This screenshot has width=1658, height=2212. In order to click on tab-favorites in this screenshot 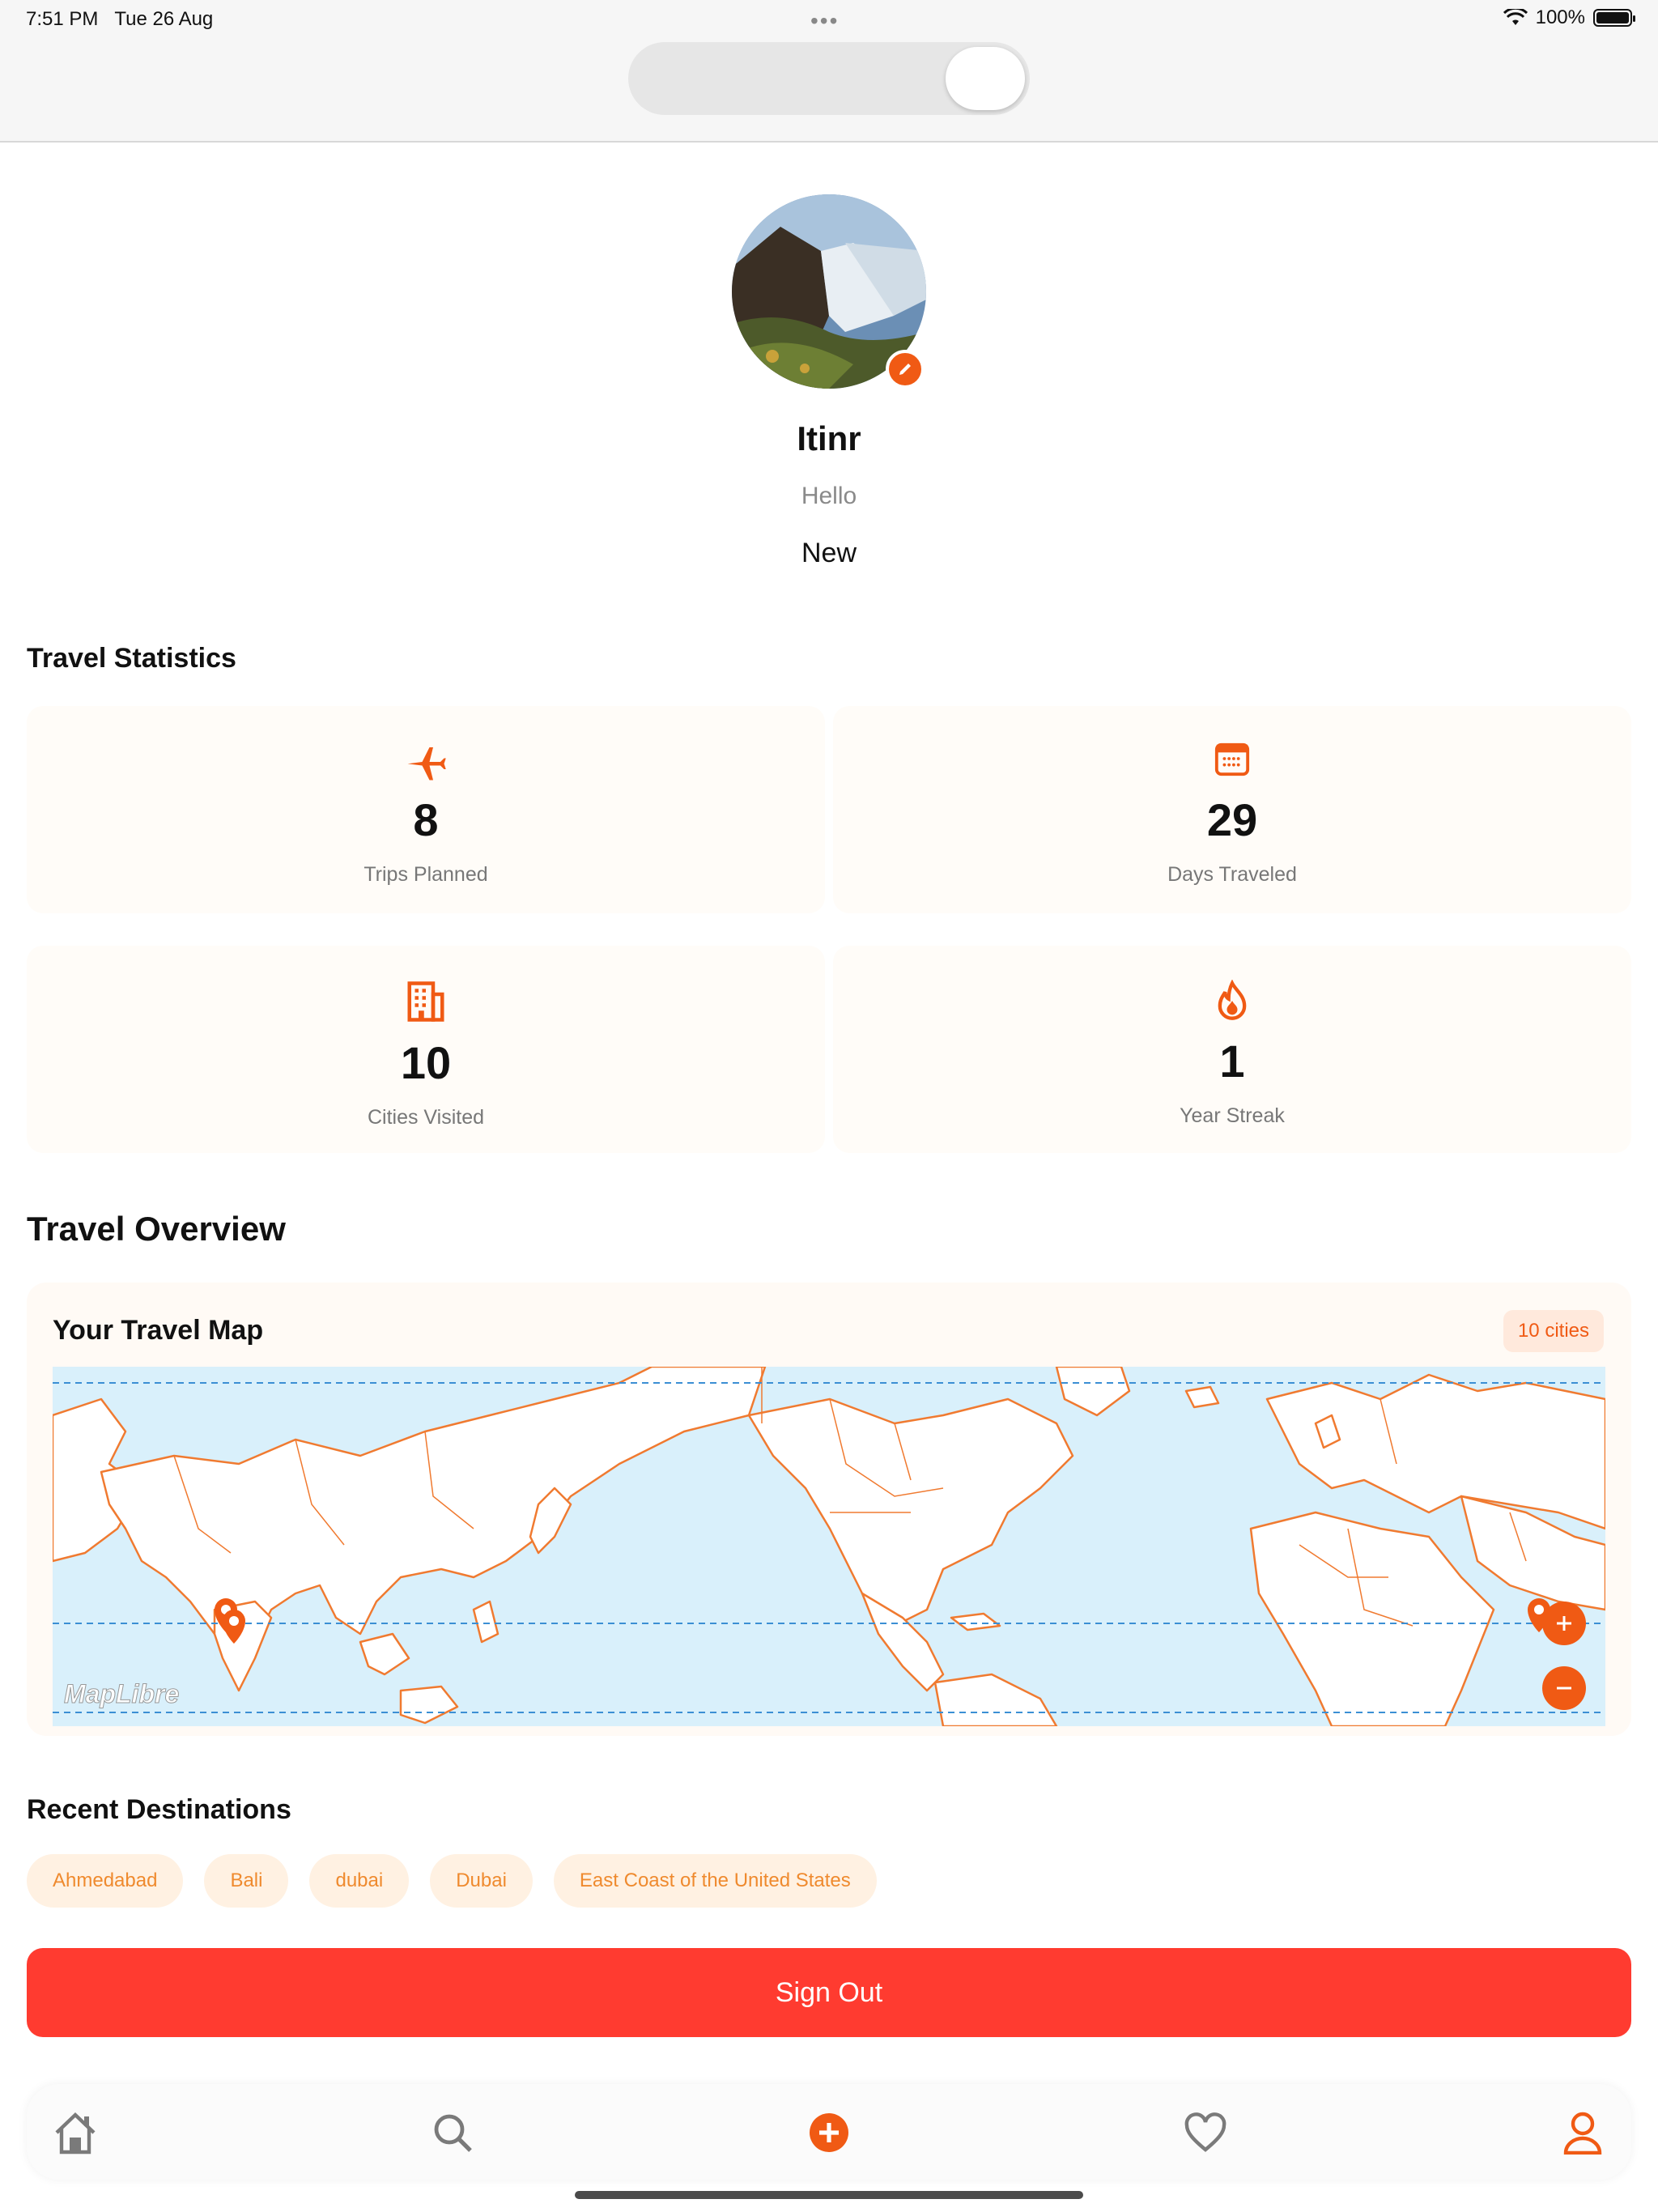, I will do `click(1205, 2132)`.